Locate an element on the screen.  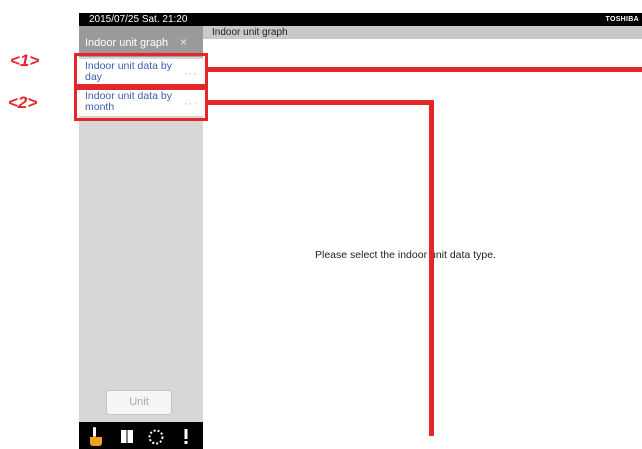
book-icon is located at coordinates (127, 436).